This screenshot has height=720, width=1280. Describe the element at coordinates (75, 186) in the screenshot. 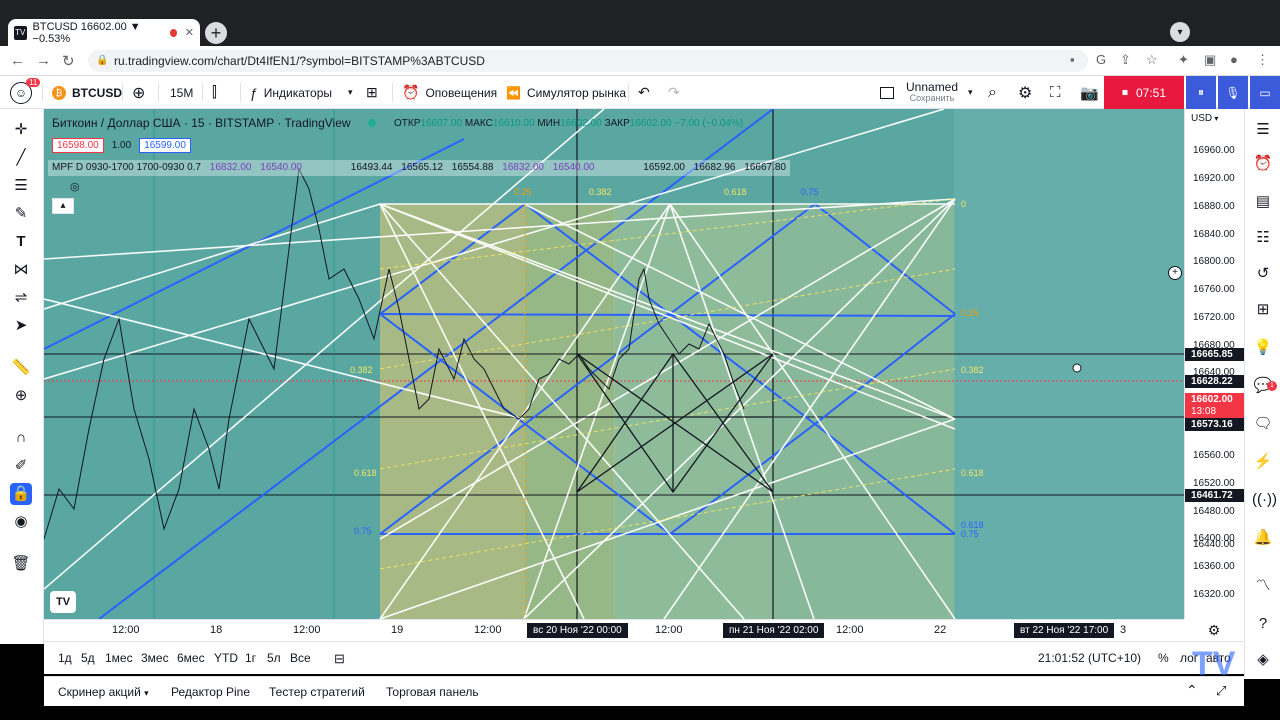

I see `hide-indicator-icon: ◎` at that location.